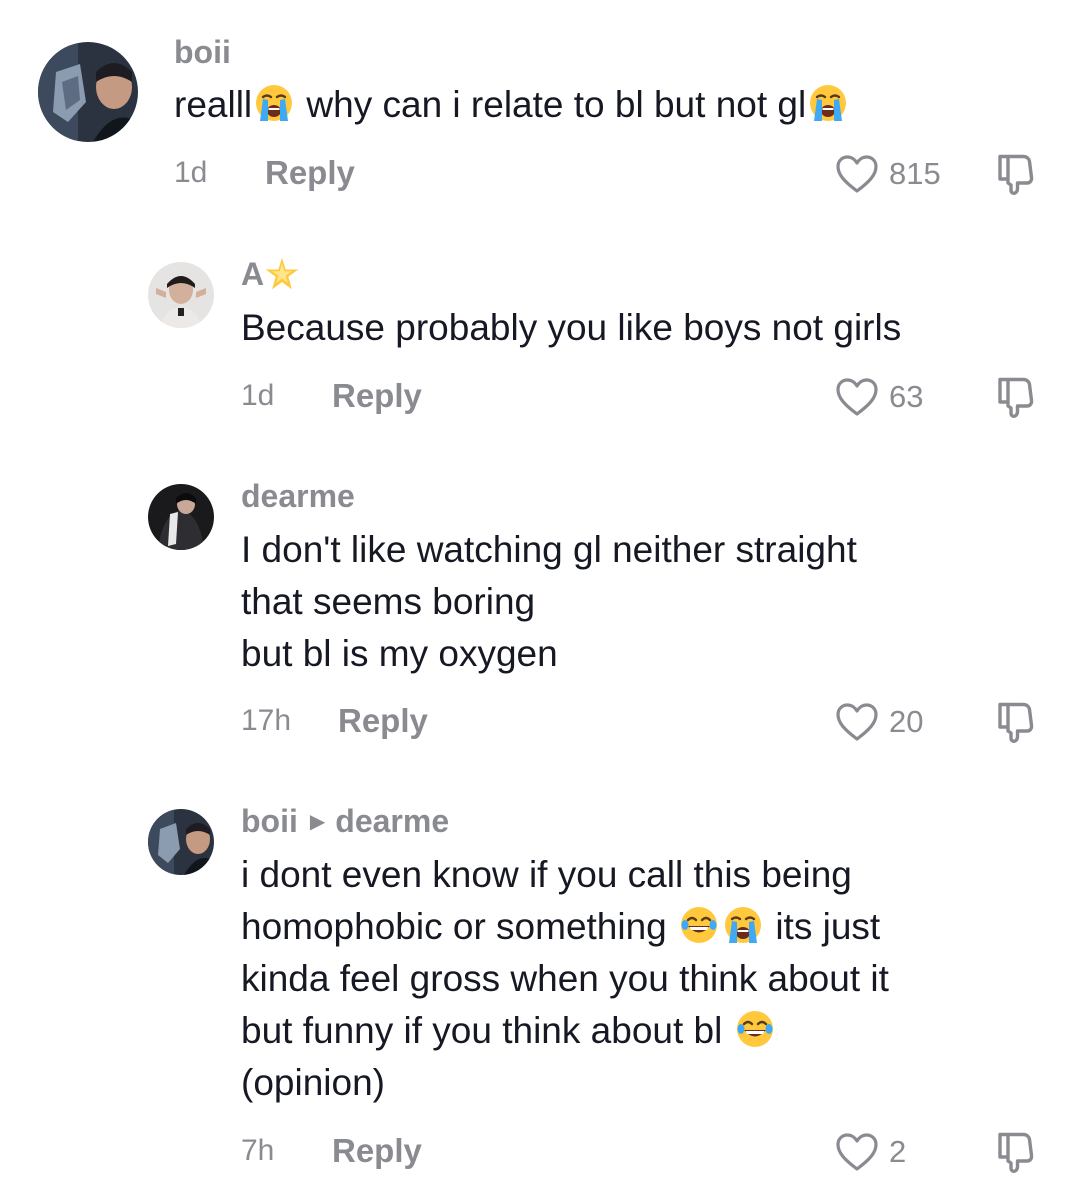  What do you see at coordinates (313, 1082) in the screenshot?
I see `comment-text-line: (opinion)` at bounding box center [313, 1082].